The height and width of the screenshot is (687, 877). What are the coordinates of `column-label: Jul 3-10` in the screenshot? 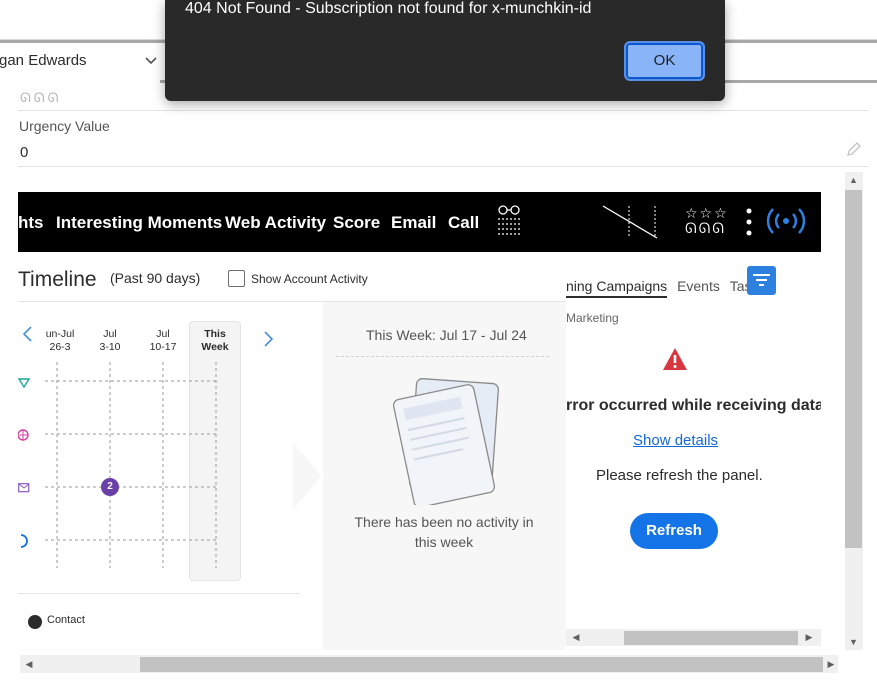 It's located at (110, 340).